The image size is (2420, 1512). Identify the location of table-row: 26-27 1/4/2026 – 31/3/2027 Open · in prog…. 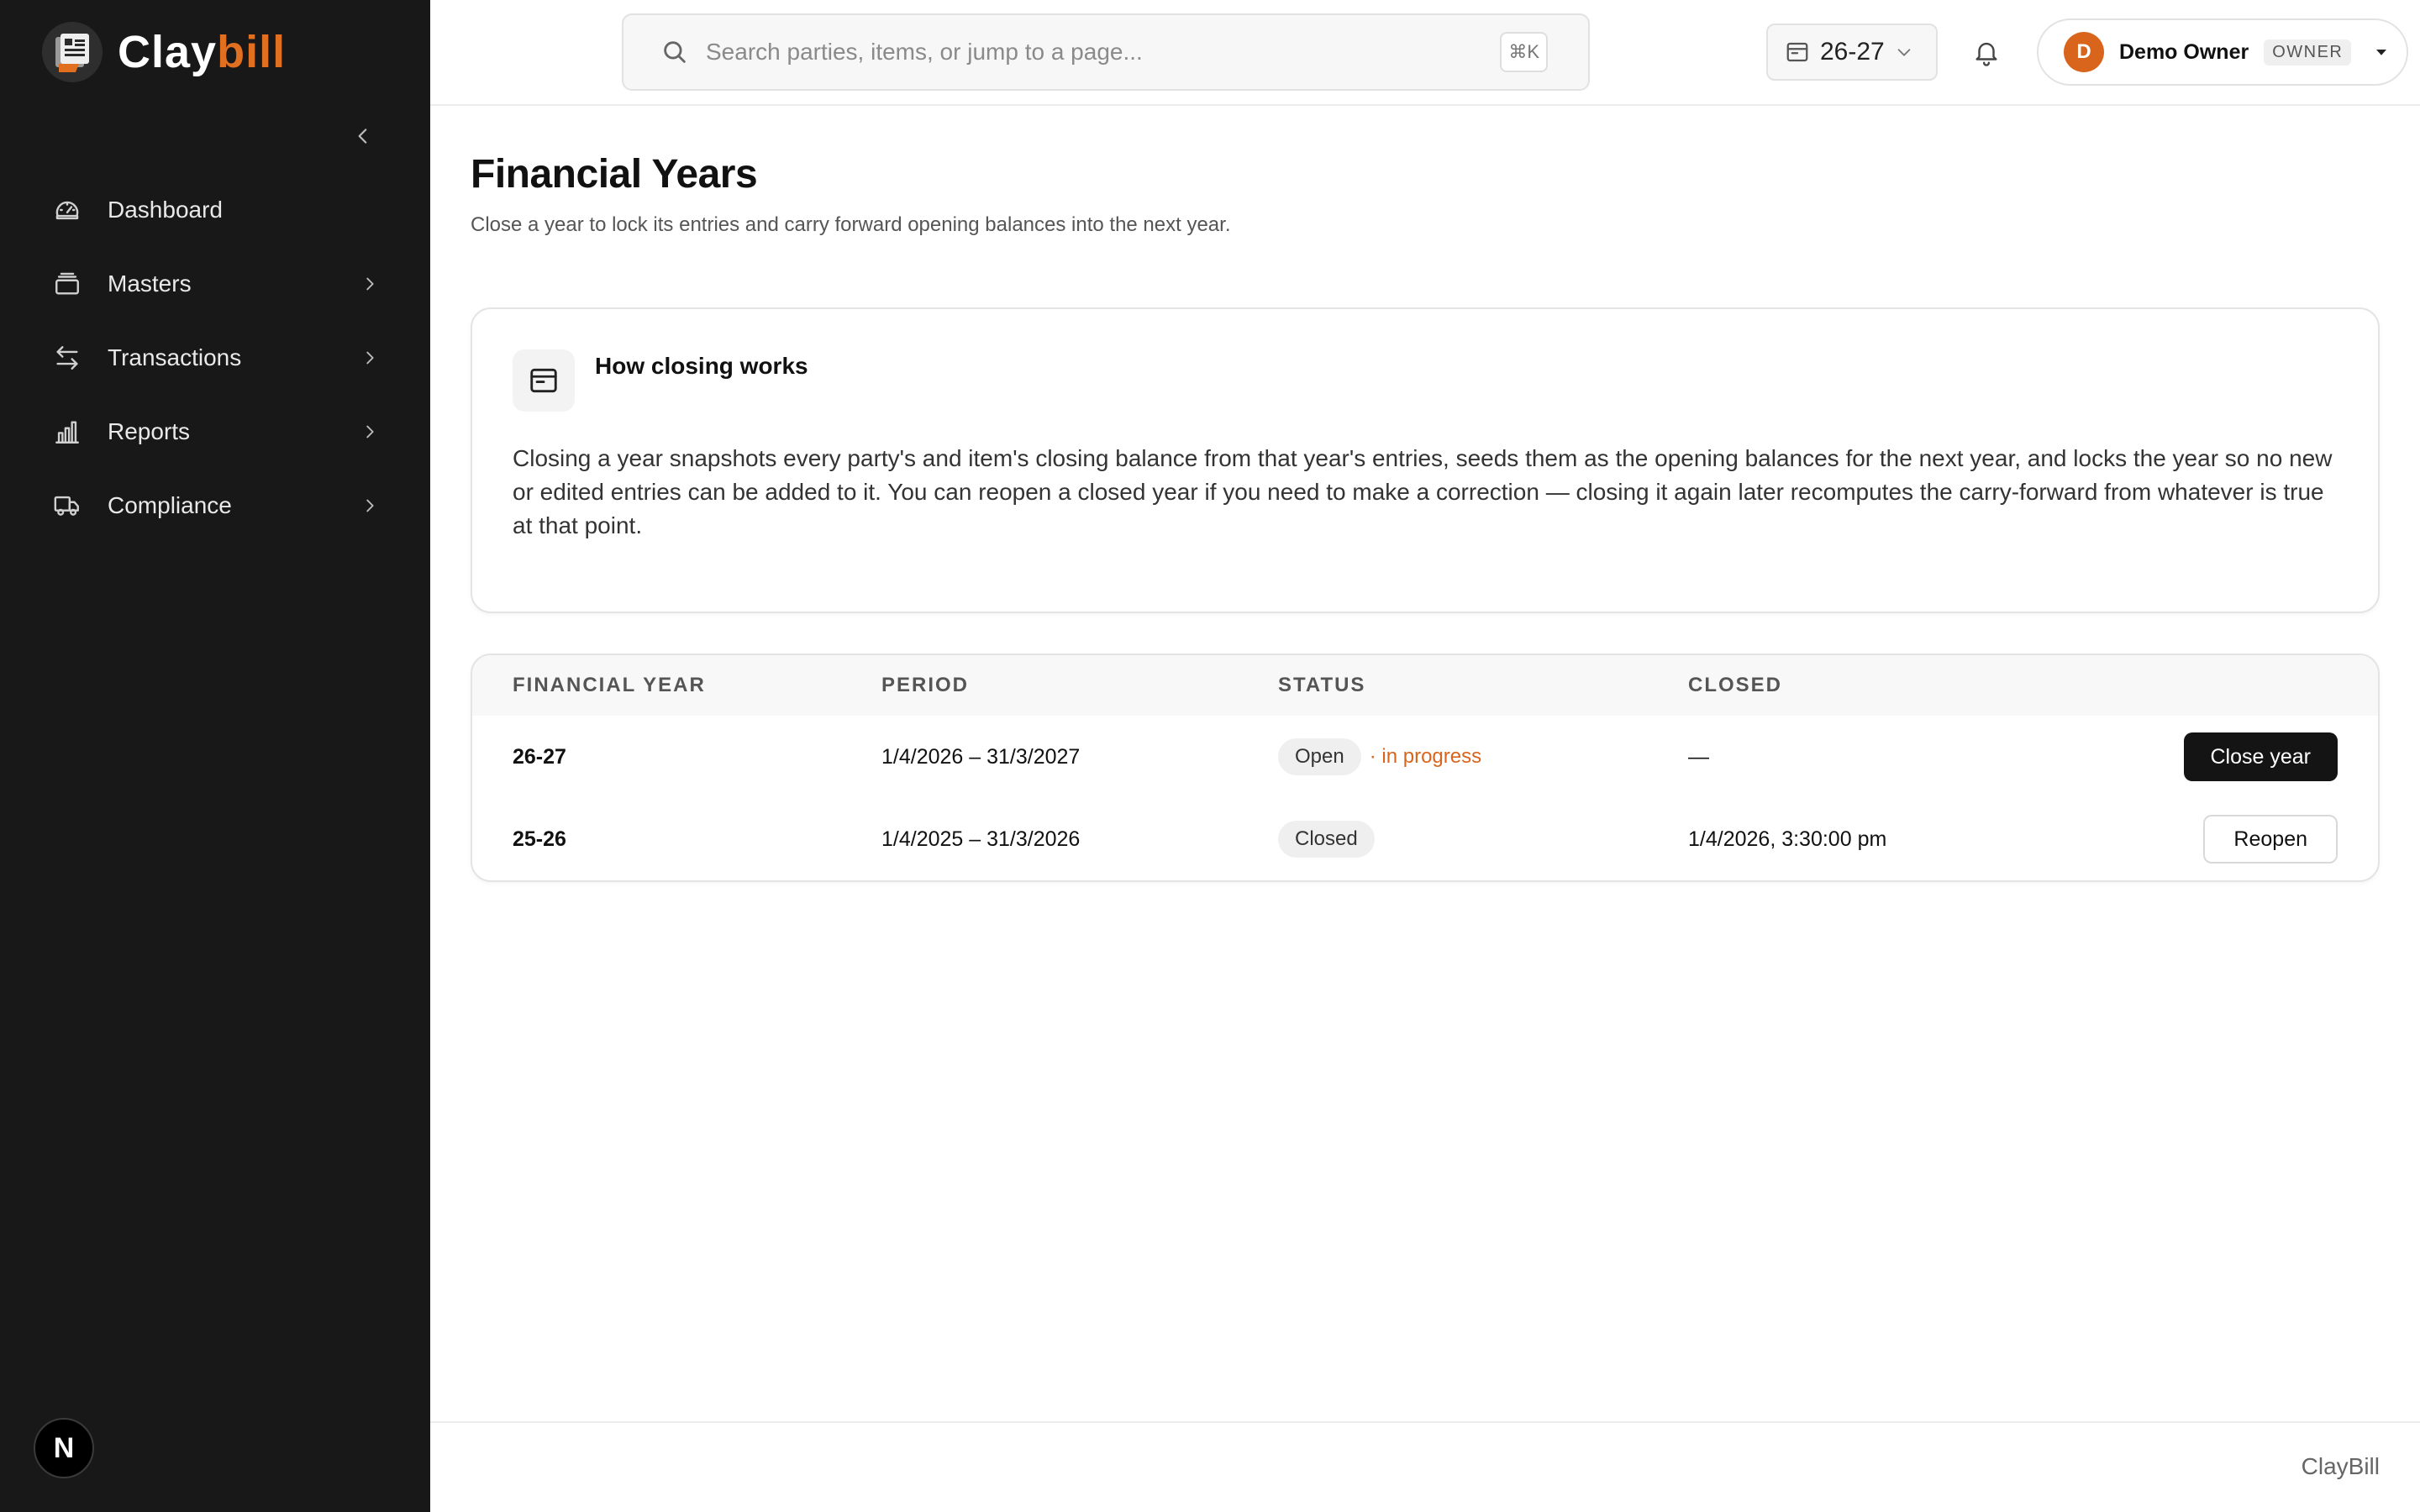
(1425, 757).